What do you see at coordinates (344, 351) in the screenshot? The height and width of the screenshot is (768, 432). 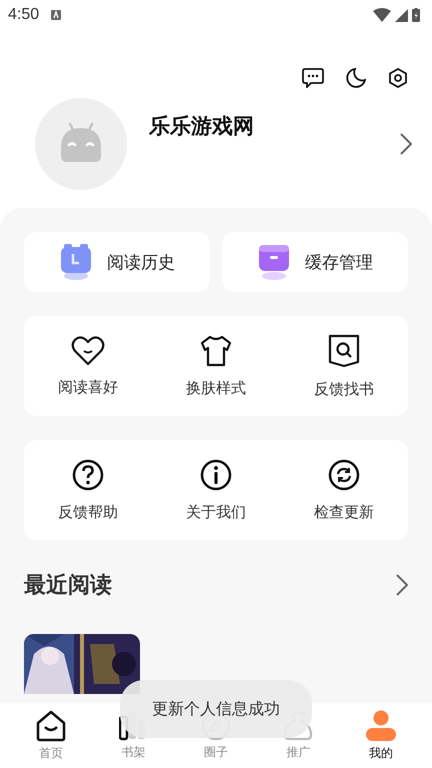 I see `search-icon` at bounding box center [344, 351].